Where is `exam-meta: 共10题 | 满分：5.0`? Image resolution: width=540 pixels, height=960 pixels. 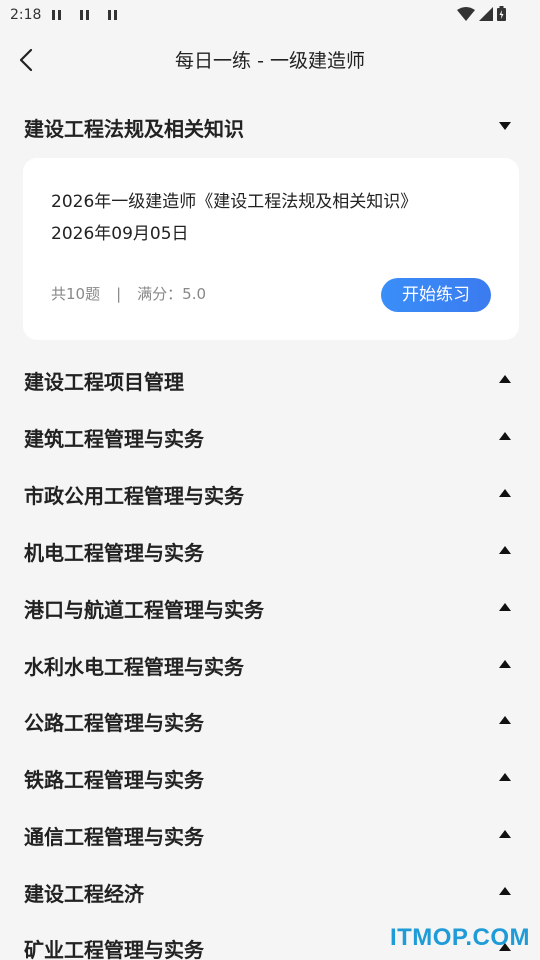 exam-meta: 共10题 | 满分：5.0 is located at coordinates (128, 293).